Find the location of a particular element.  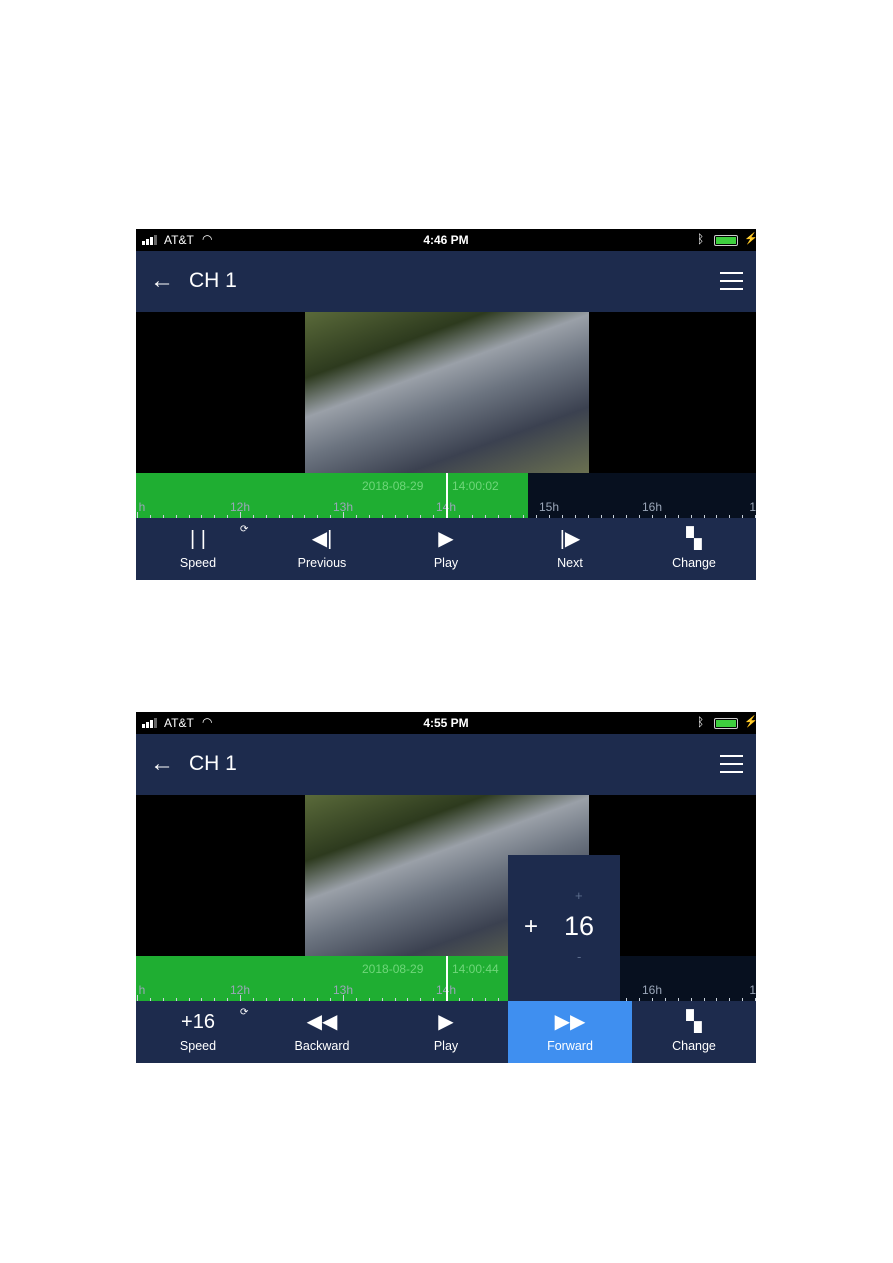

previous-button: ◀| Previous is located at coordinates (322, 549).